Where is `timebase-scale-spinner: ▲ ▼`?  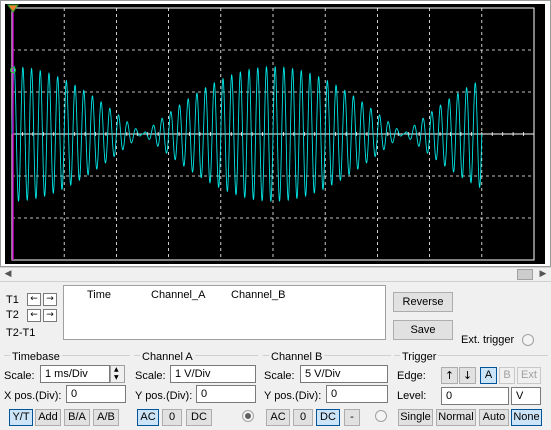 timebase-scale-spinner: ▲ ▼ is located at coordinates (117, 374).